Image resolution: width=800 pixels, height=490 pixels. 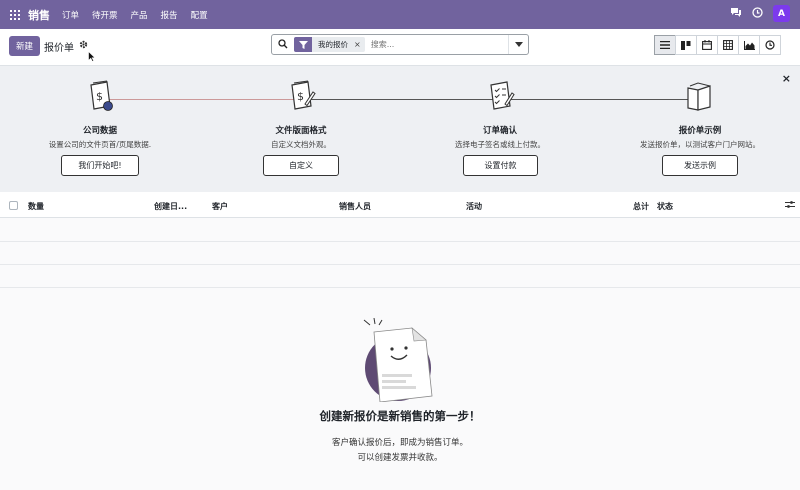 I want to click on clock-icon, so click(x=770, y=45).